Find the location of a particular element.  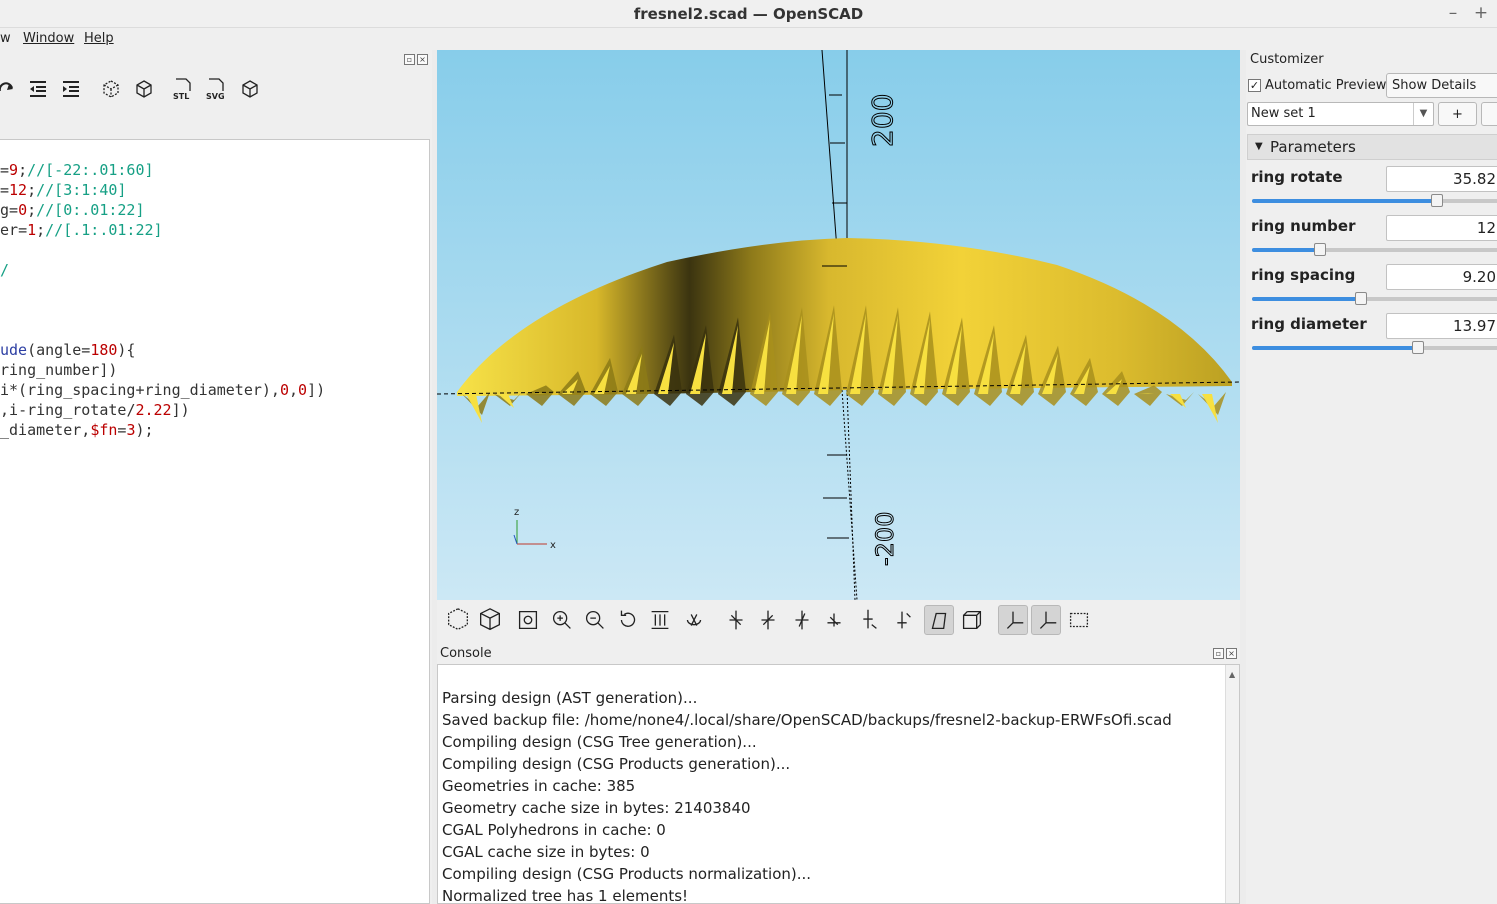

param-name: ring spacing is located at coordinates (1303, 275).